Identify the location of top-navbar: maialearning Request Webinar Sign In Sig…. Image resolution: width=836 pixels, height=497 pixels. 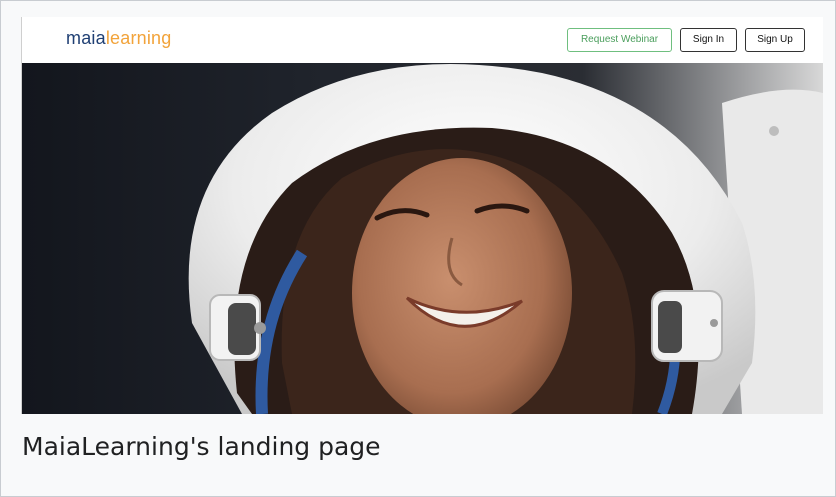
(422, 40).